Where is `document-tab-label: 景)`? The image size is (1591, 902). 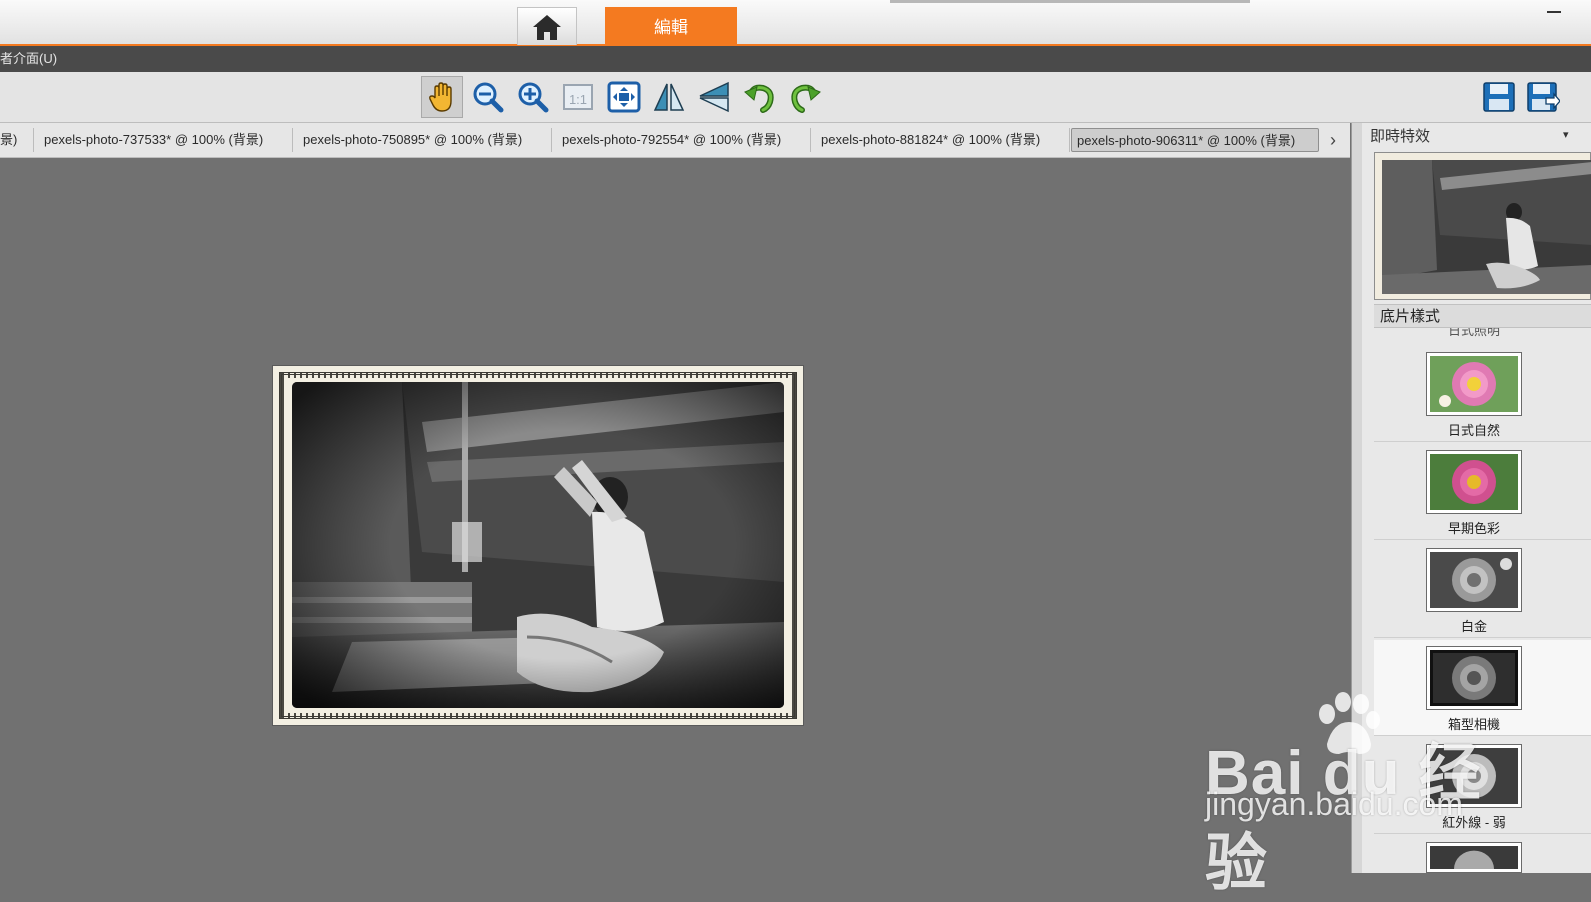
document-tab-label: 景) is located at coordinates (9, 139).